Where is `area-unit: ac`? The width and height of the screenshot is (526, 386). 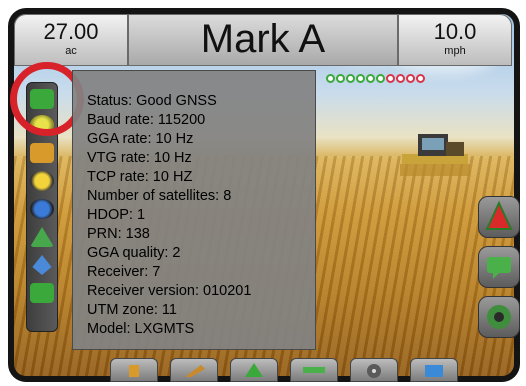
area-unit: ac is located at coordinates (71, 51).